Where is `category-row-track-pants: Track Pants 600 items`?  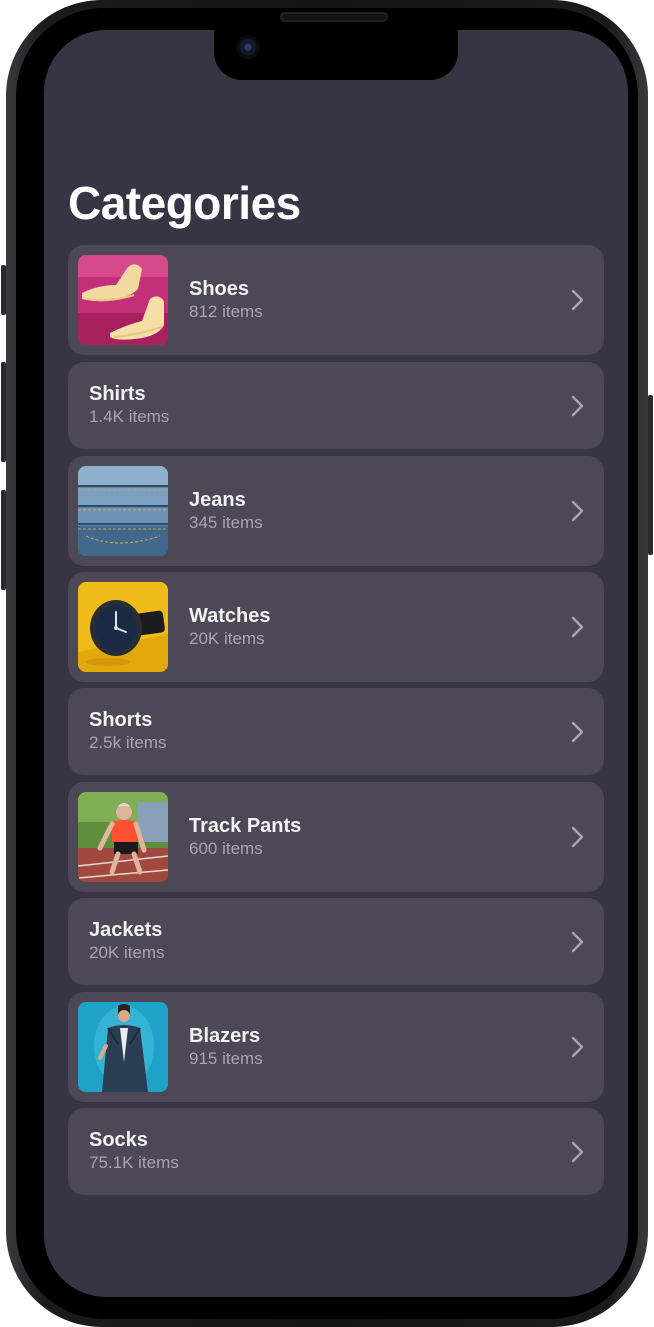 category-row-track-pants: Track Pants 600 items is located at coordinates (336, 837).